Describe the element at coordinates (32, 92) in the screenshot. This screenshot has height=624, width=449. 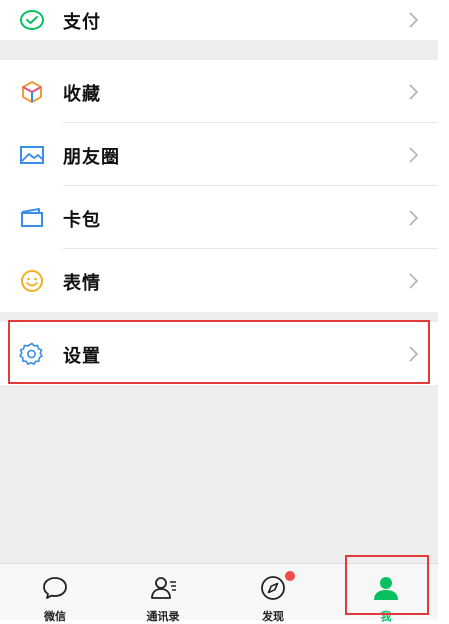
I see `cube-icon` at that location.